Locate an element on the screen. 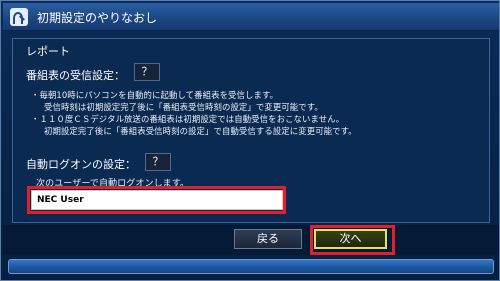 This screenshot has width=500, height=281. epg-setting-label: 番組表の受信設定： is located at coordinates (75, 75).